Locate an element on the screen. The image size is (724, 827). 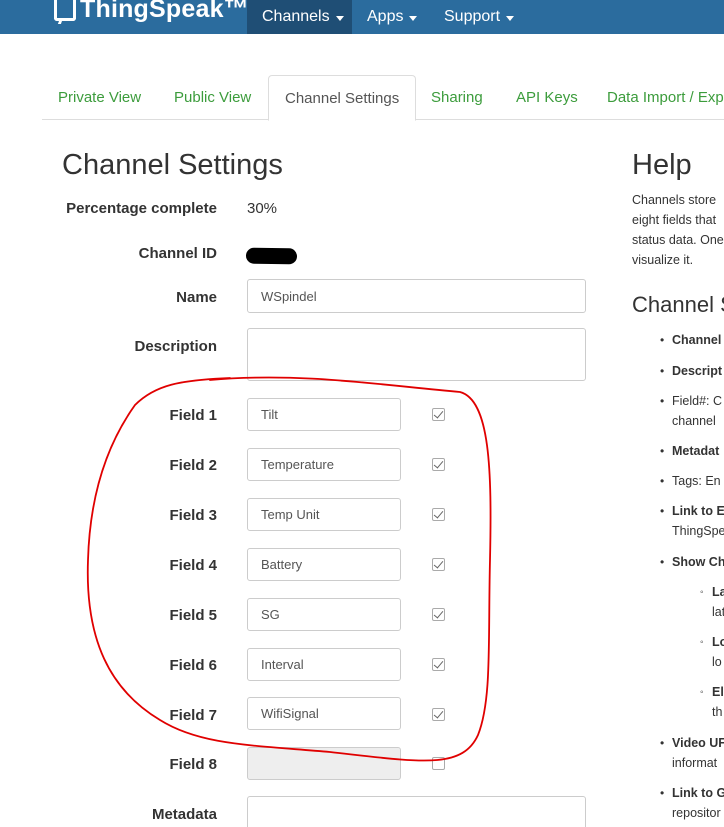
field-4-checkbox is located at coordinates (438, 564).